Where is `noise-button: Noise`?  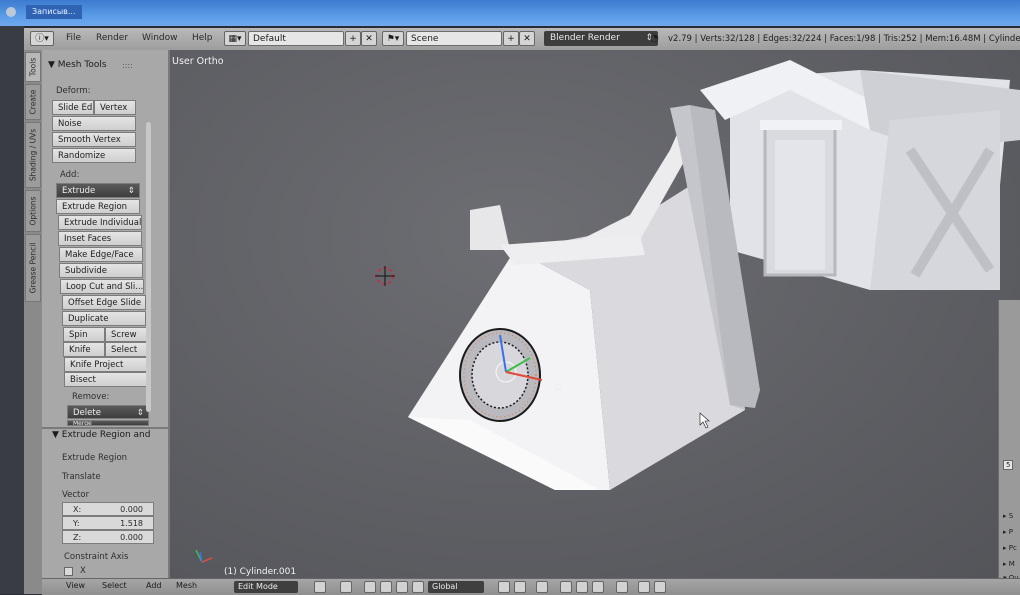
noise-button: Noise is located at coordinates (94, 123).